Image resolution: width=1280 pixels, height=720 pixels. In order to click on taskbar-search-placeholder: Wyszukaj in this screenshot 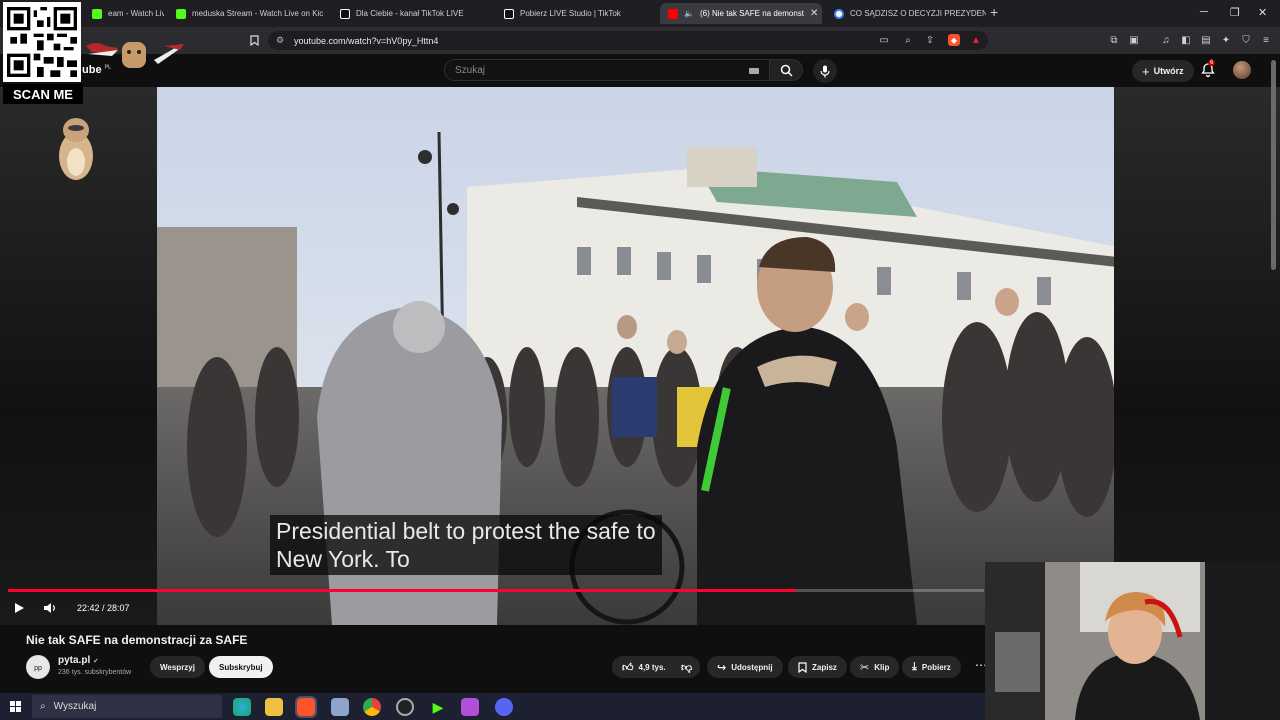, I will do `click(75, 706)`.